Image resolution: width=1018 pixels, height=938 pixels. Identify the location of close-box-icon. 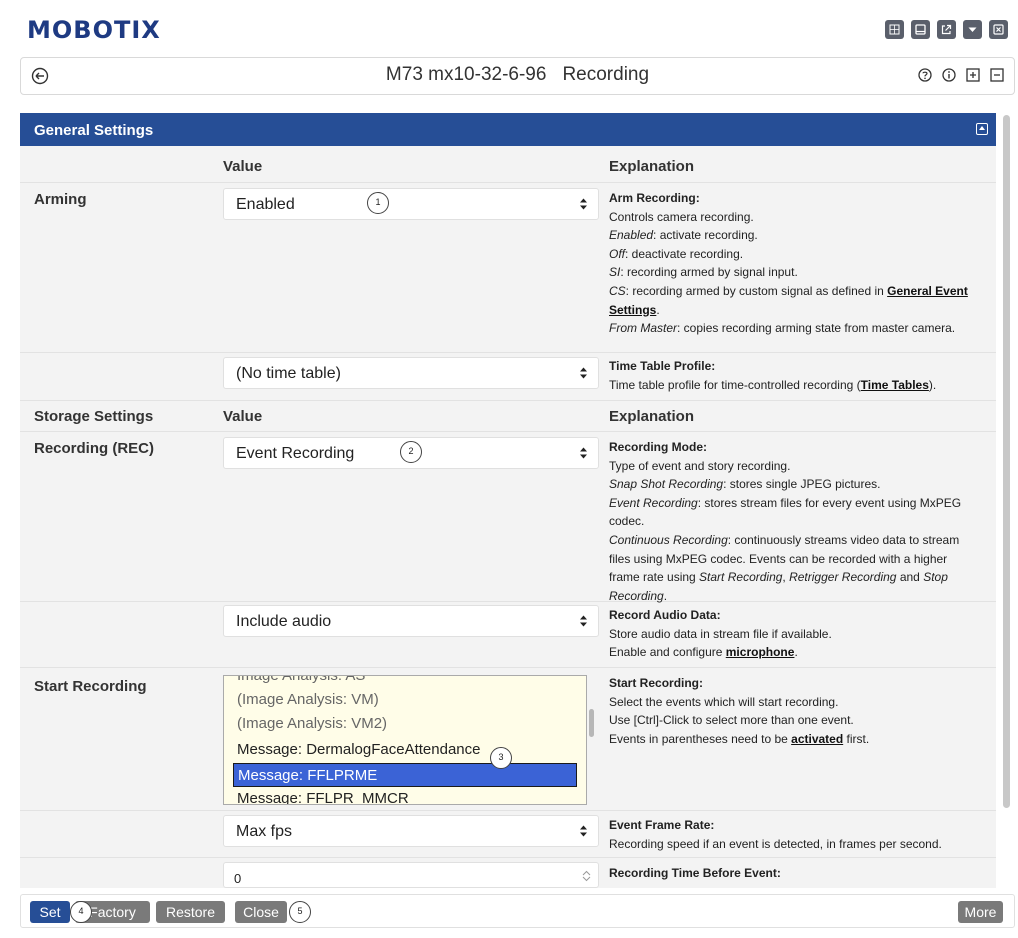
(998, 29).